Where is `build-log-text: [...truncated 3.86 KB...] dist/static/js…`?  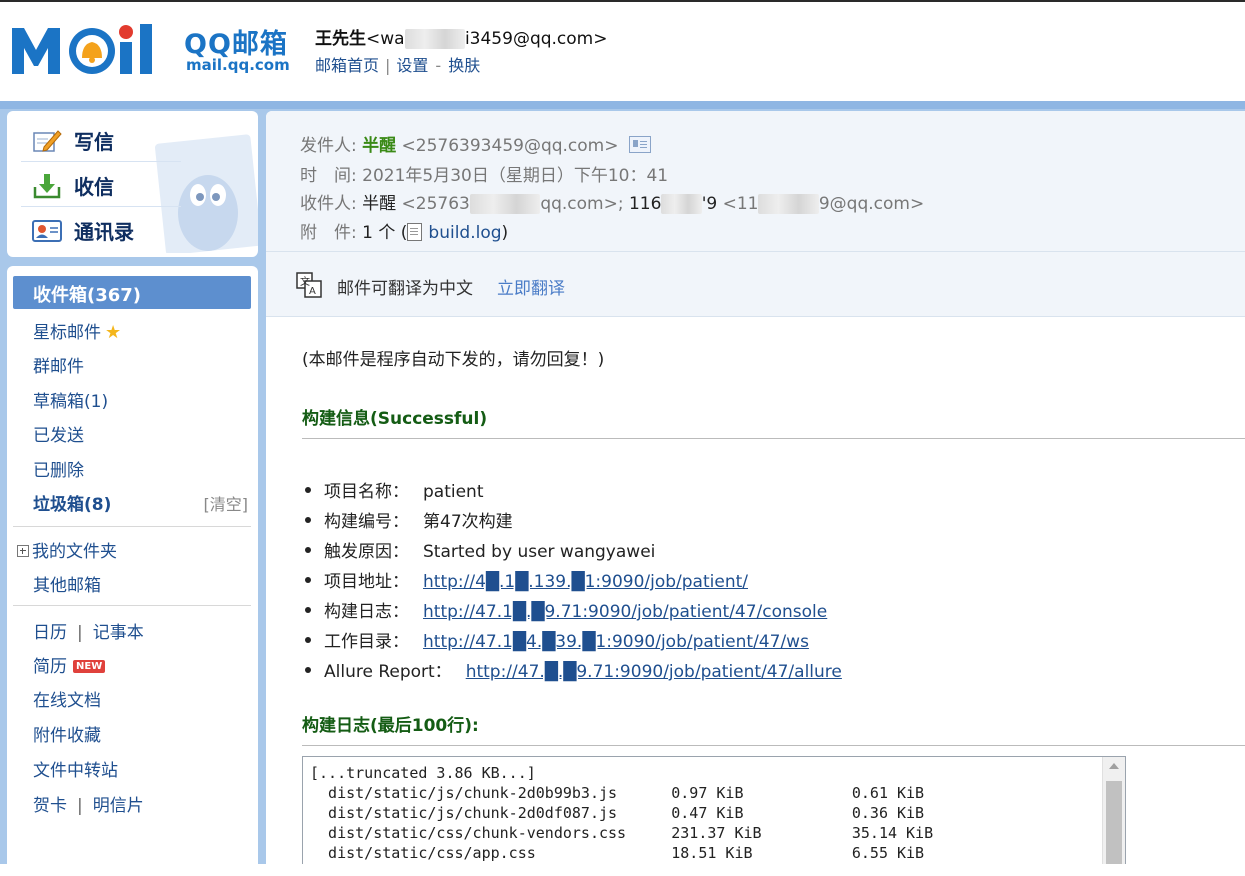 build-log-text: [...truncated 3.86 KB...] dist/static/js… is located at coordinates (714, 810).